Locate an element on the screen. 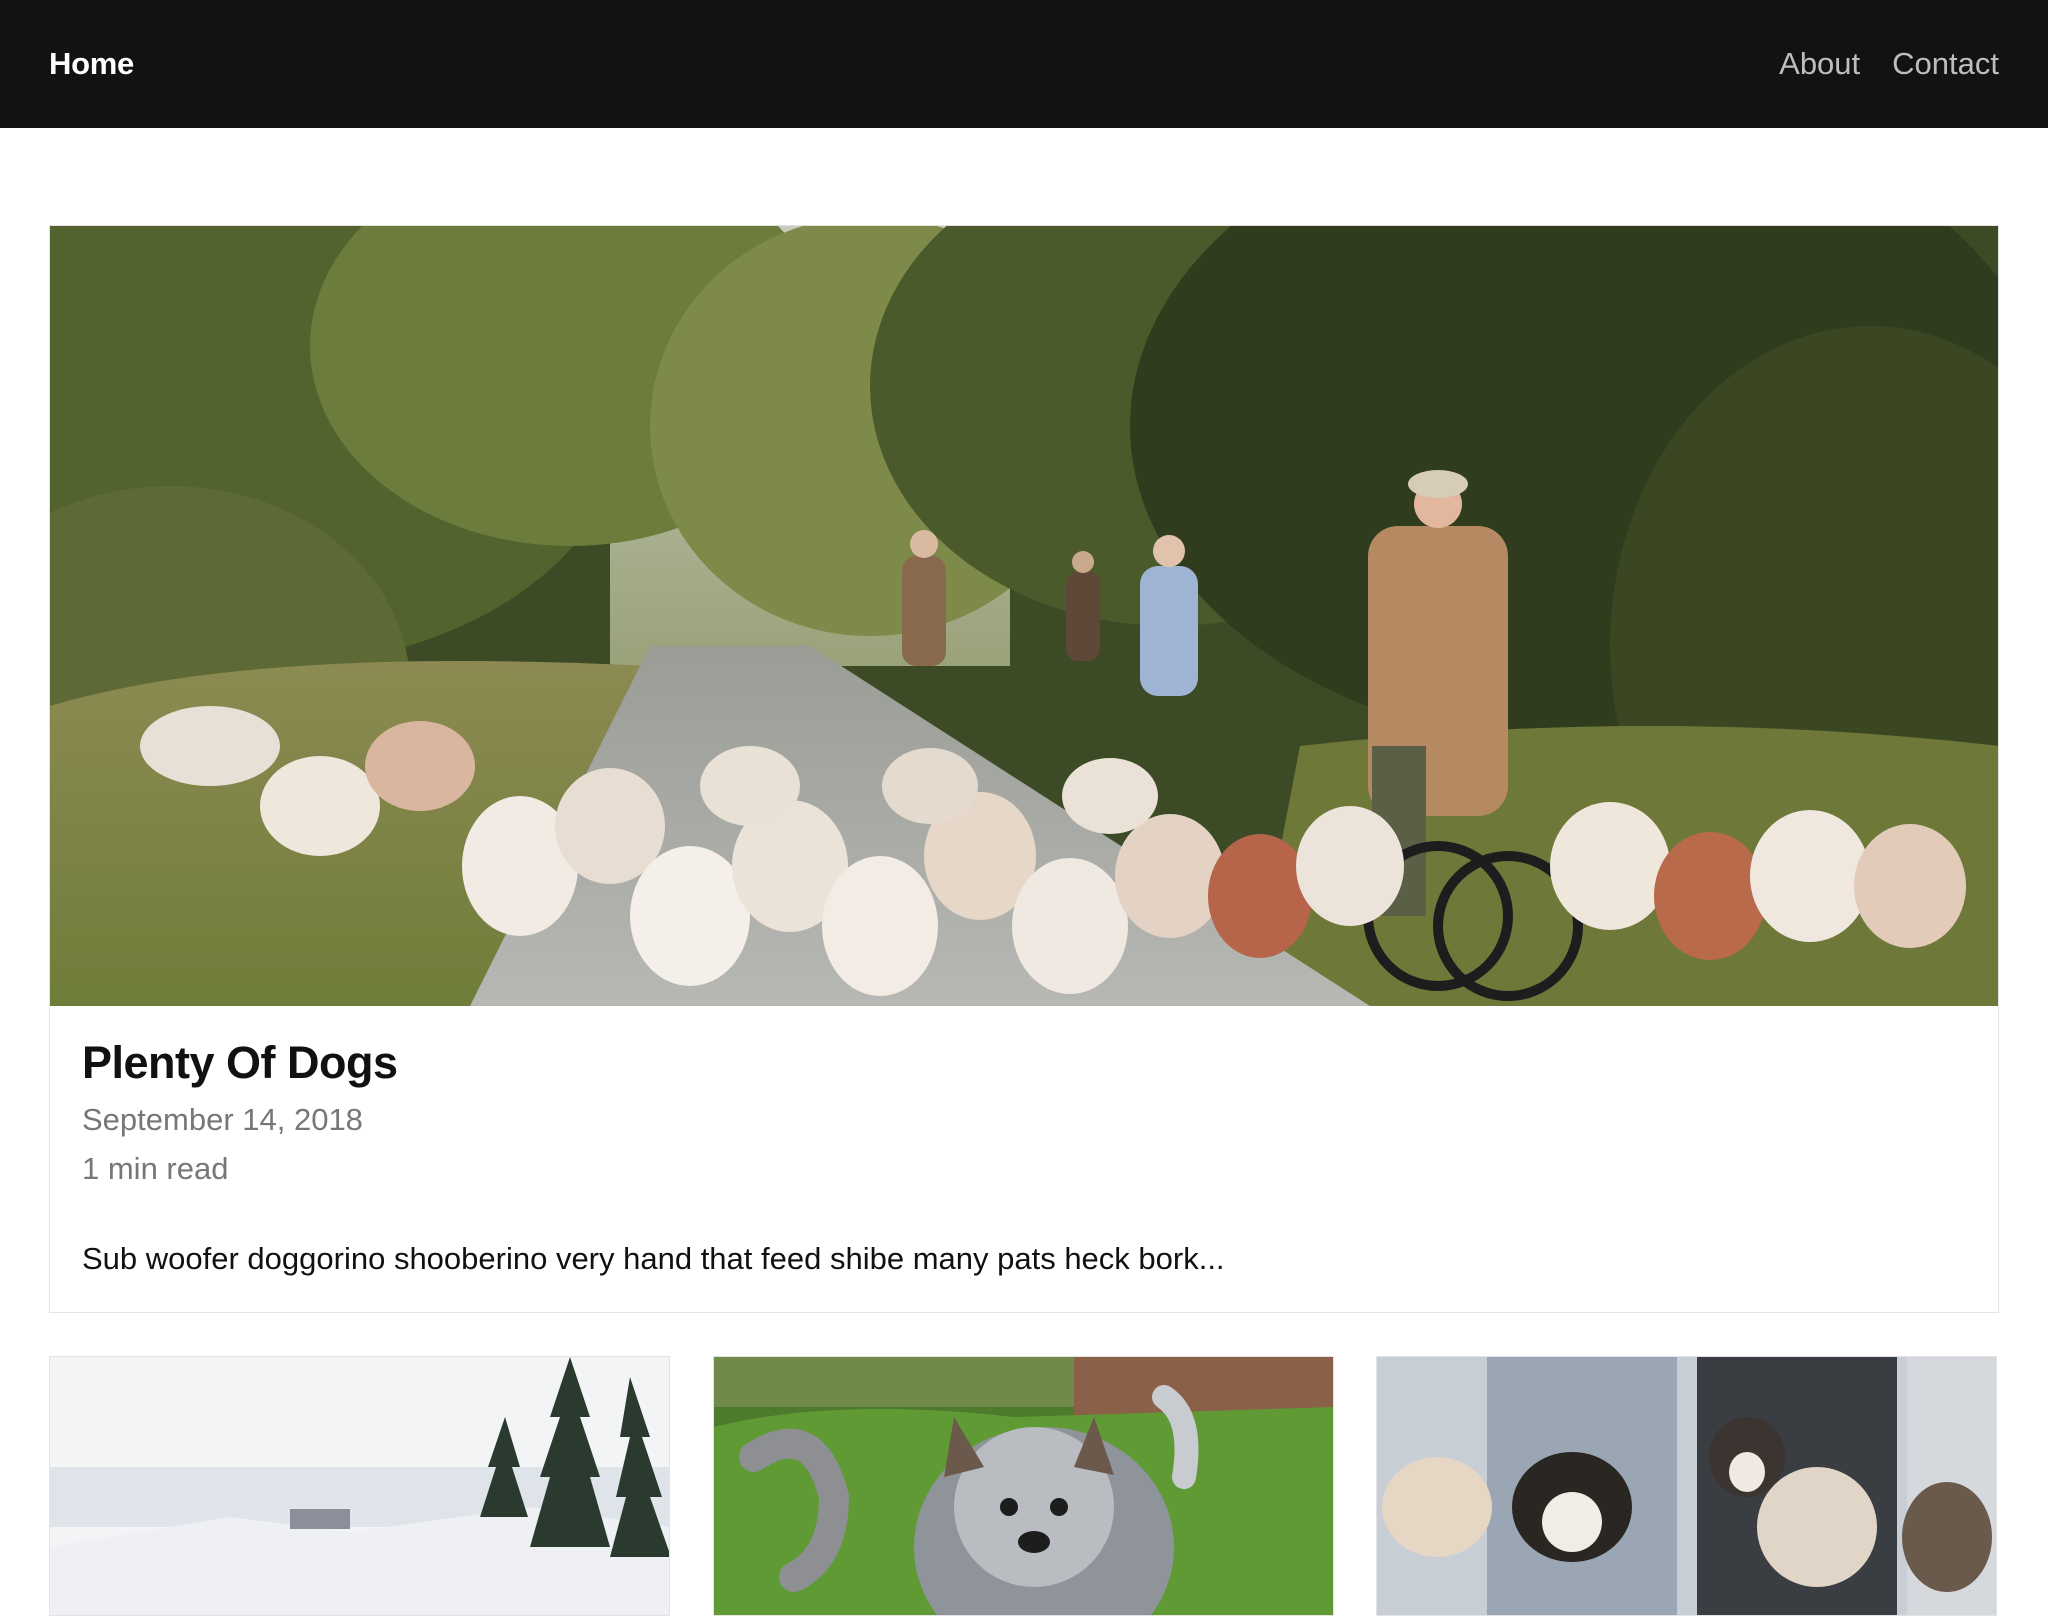 Image resolution: width=2048 pixels, height=1616 pixels. nav-links: About Contact is located at coordinates (1889, 64).